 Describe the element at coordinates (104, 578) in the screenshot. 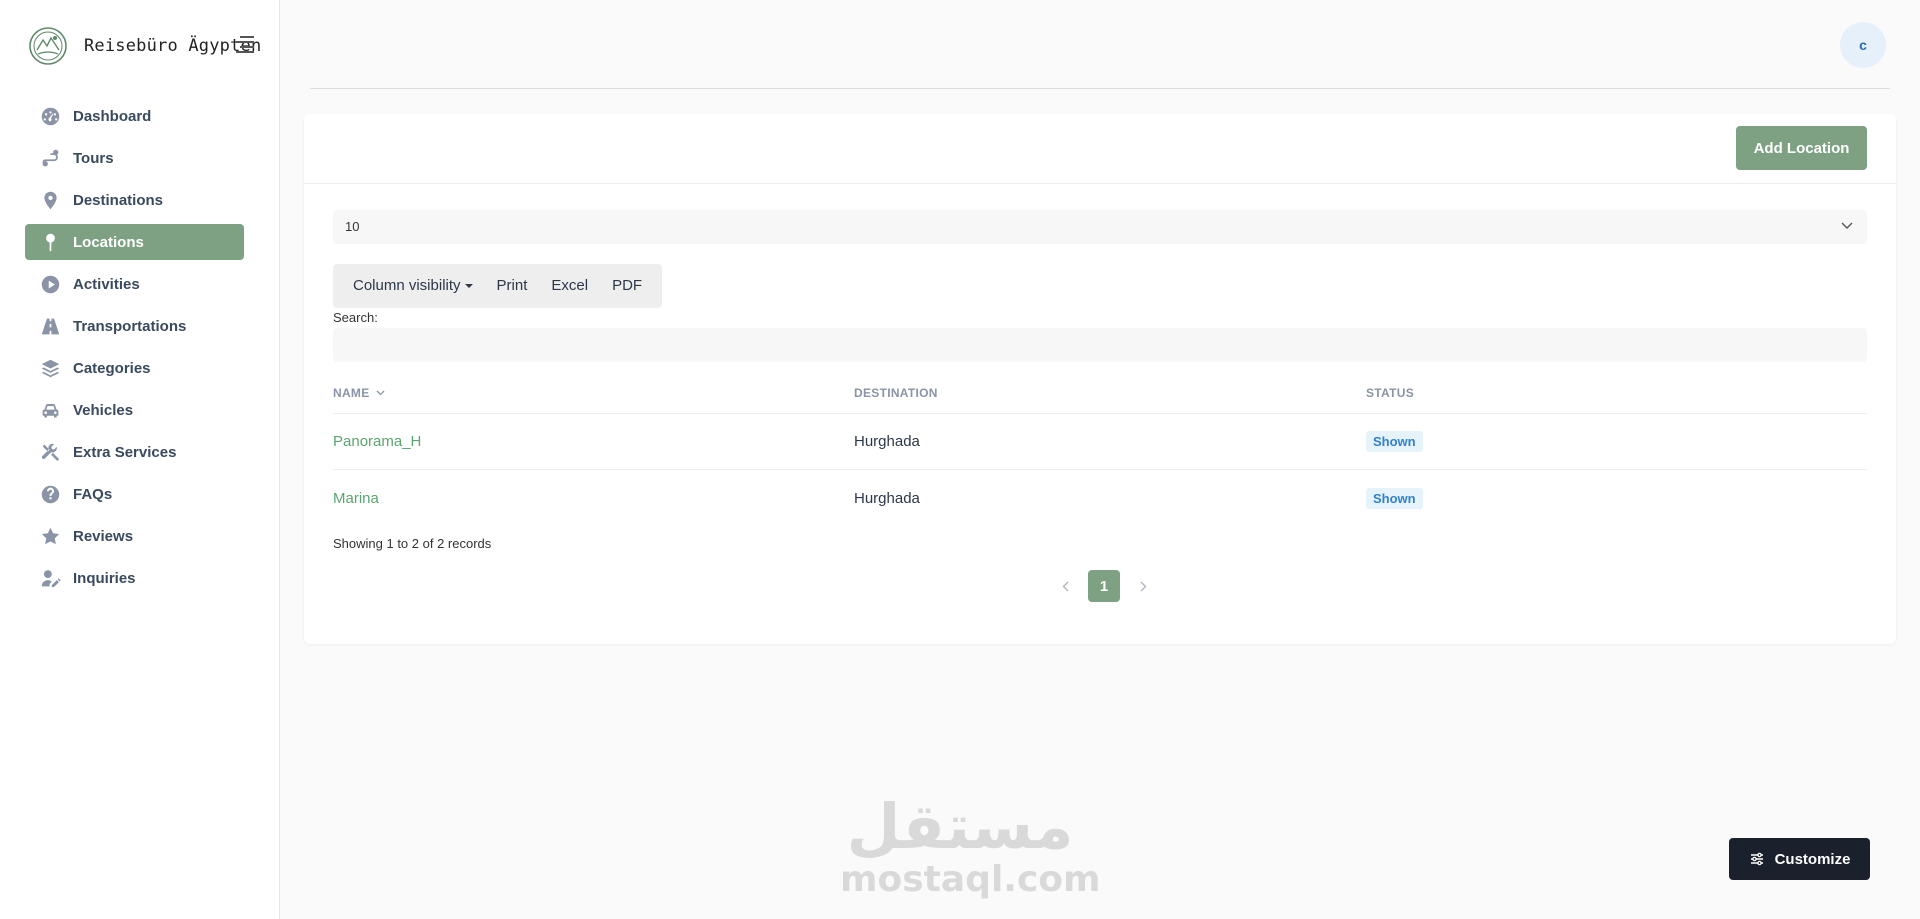

I see `sidebar-item-label: Inquiries` at that location.